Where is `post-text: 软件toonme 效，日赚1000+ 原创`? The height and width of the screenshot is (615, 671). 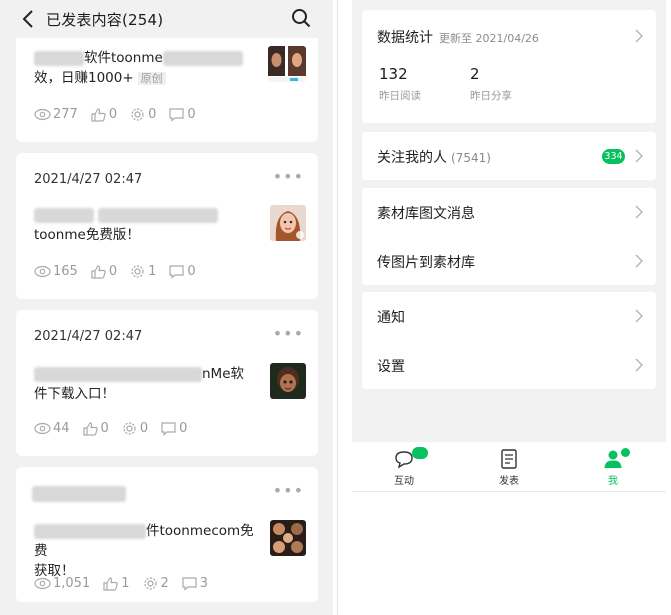 post-text: 软件toonme 效，日赚1000+ 原创 is located at coordinates (150, 68).